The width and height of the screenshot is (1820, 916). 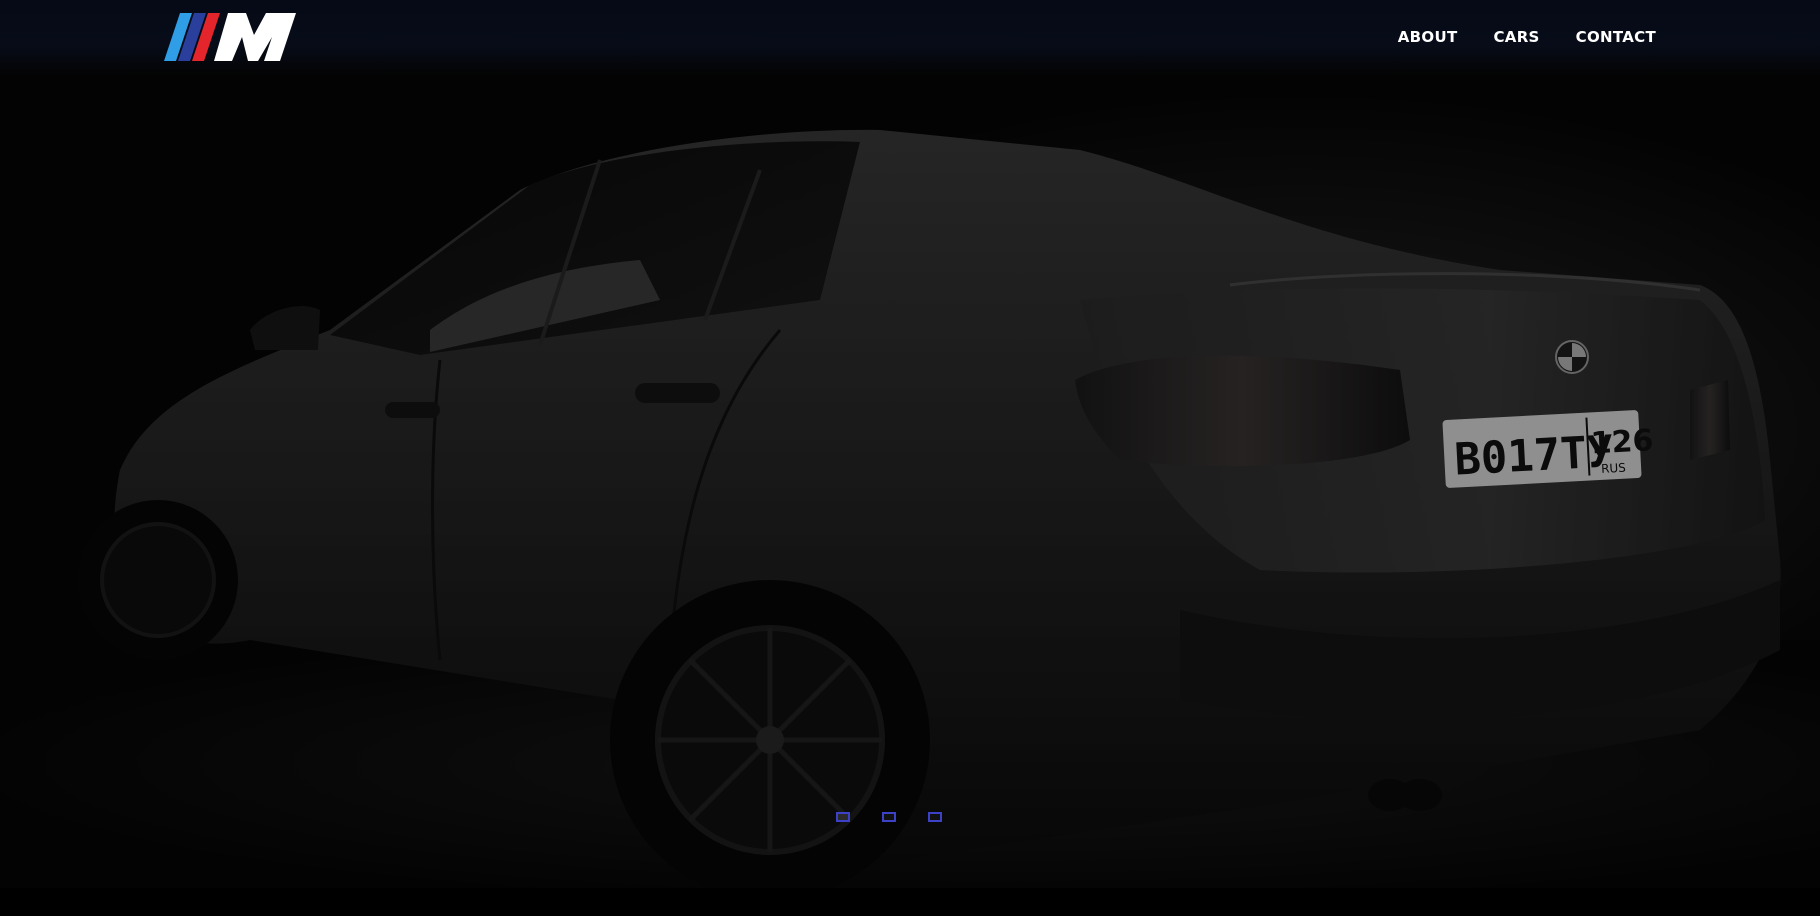 What do you see at coordinates (1516, 37) in the screenshot?
I see `nav-link-cars: CARS` at bounding box center [1516, 37].